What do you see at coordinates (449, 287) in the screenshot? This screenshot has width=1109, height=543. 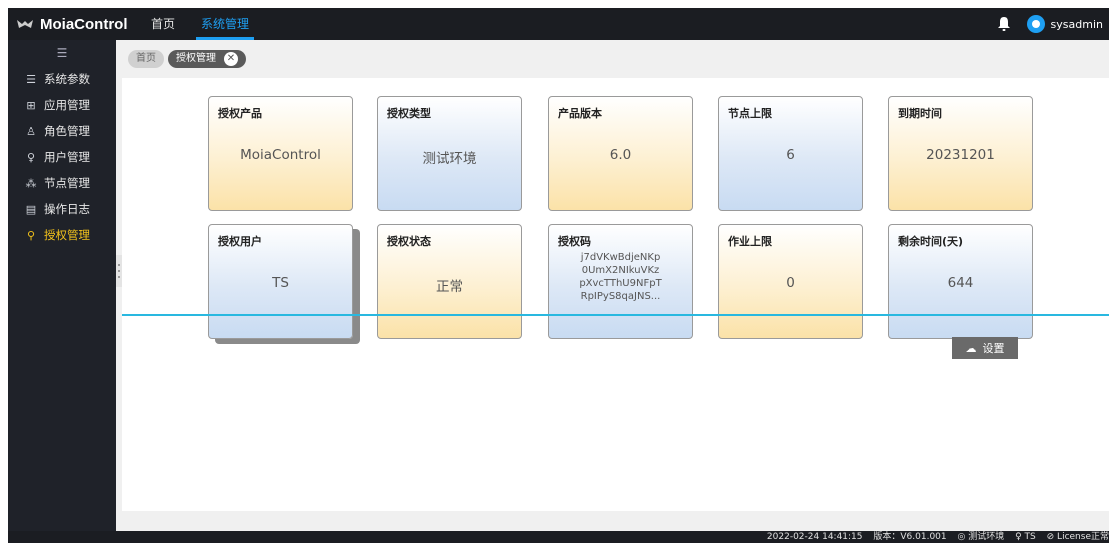 I see `card-value: 正常` at bounding box center [449, 287].